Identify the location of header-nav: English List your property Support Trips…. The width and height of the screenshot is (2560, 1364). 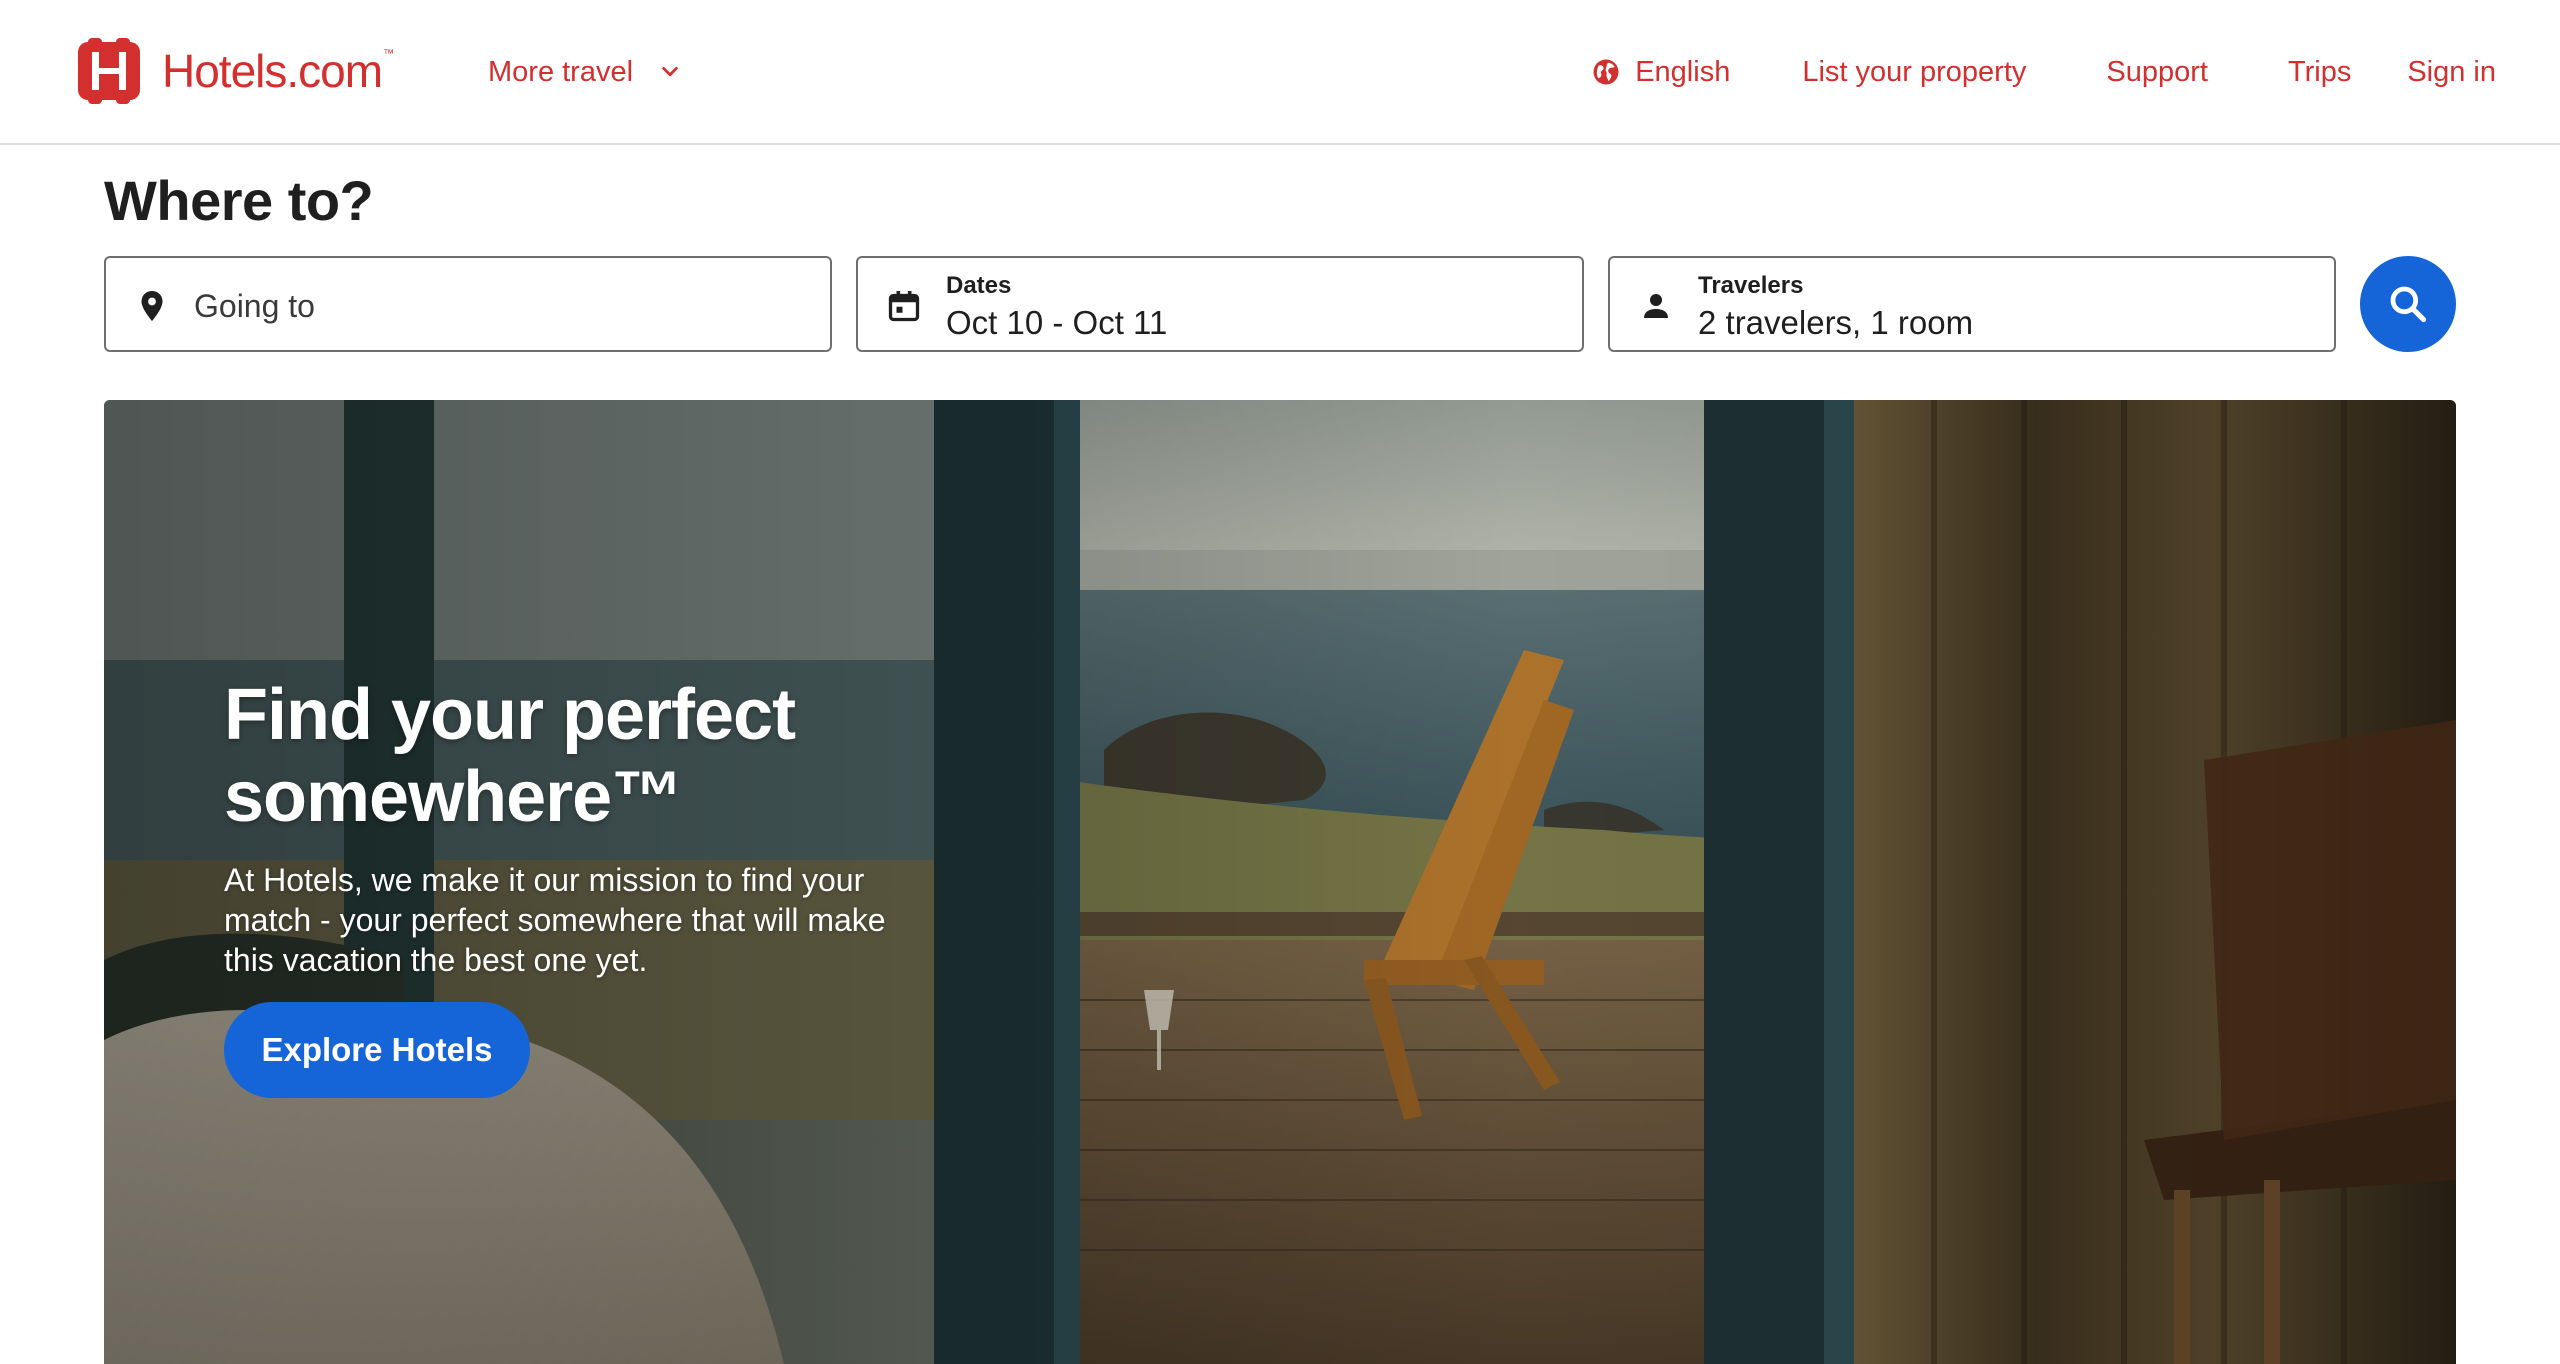
(2043, 72).